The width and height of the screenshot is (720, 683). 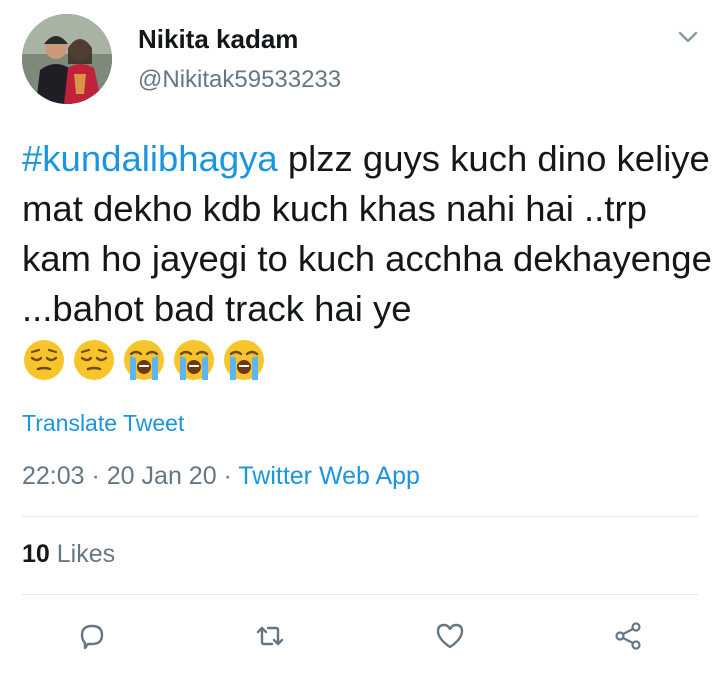 I want to click on likes-stat: 10 Likes, so click(x=68, y=554).